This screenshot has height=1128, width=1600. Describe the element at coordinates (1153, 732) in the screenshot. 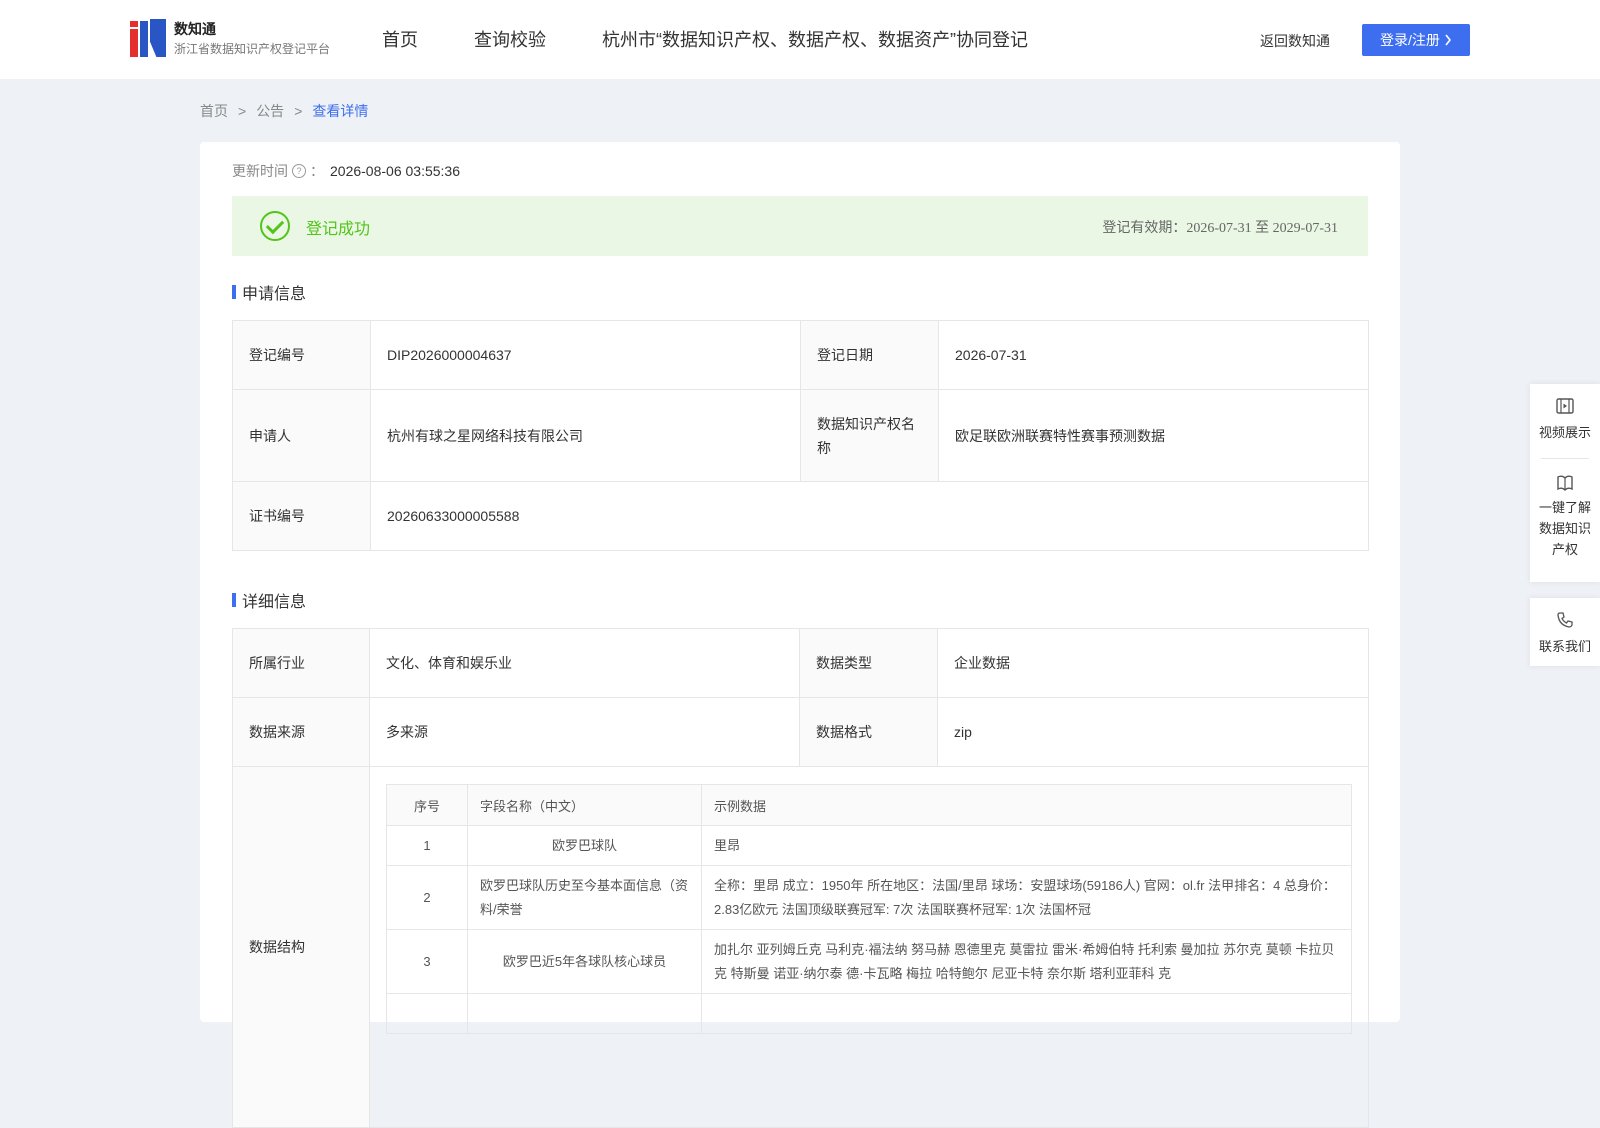

I see `format-value: zip` at that location.